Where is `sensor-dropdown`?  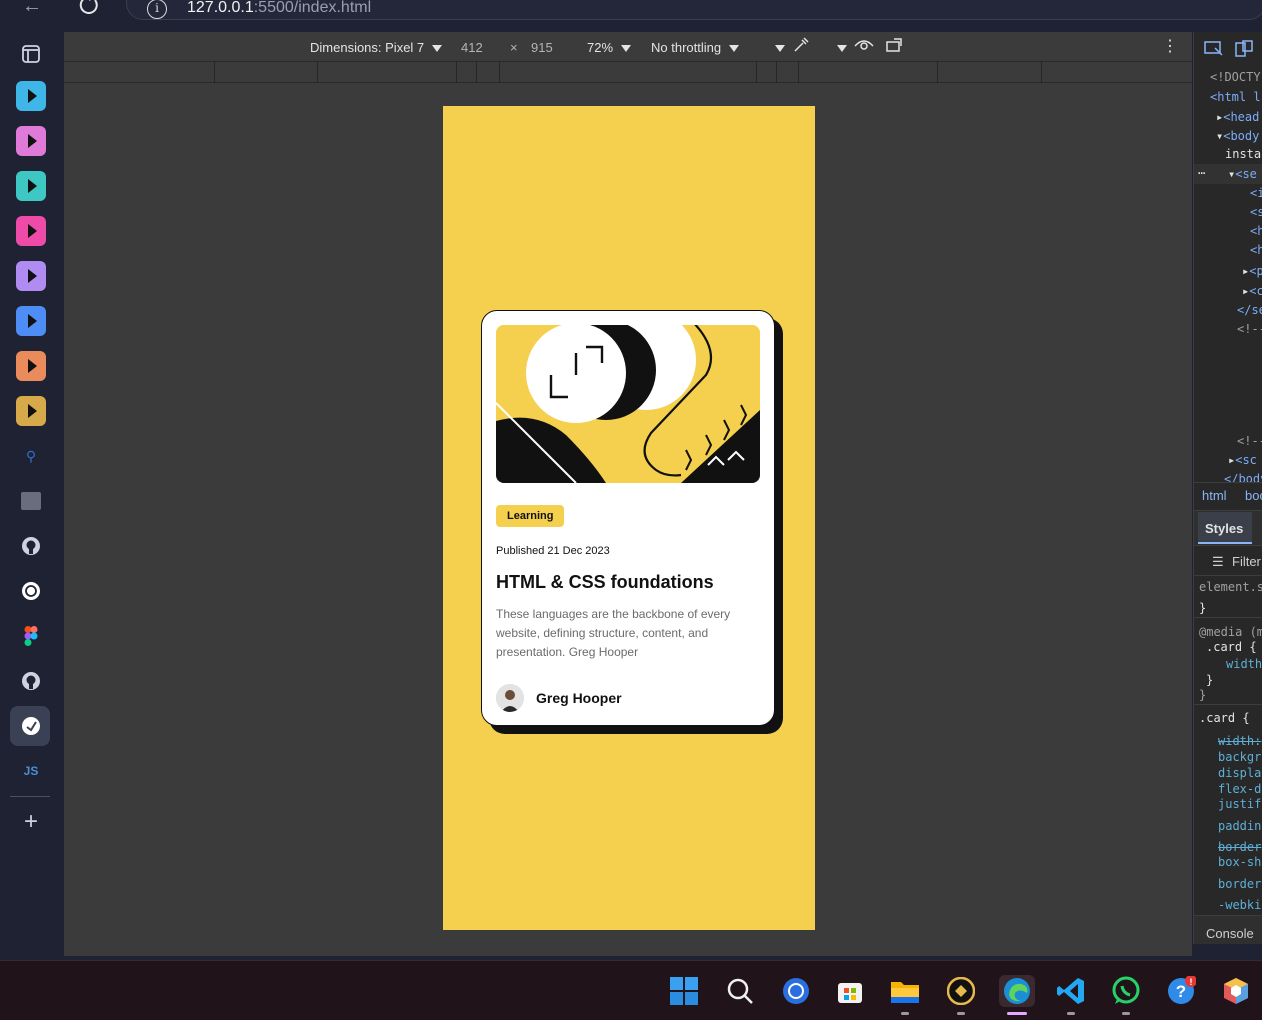
sensor-dropdown is located at coordinates (838, 47).